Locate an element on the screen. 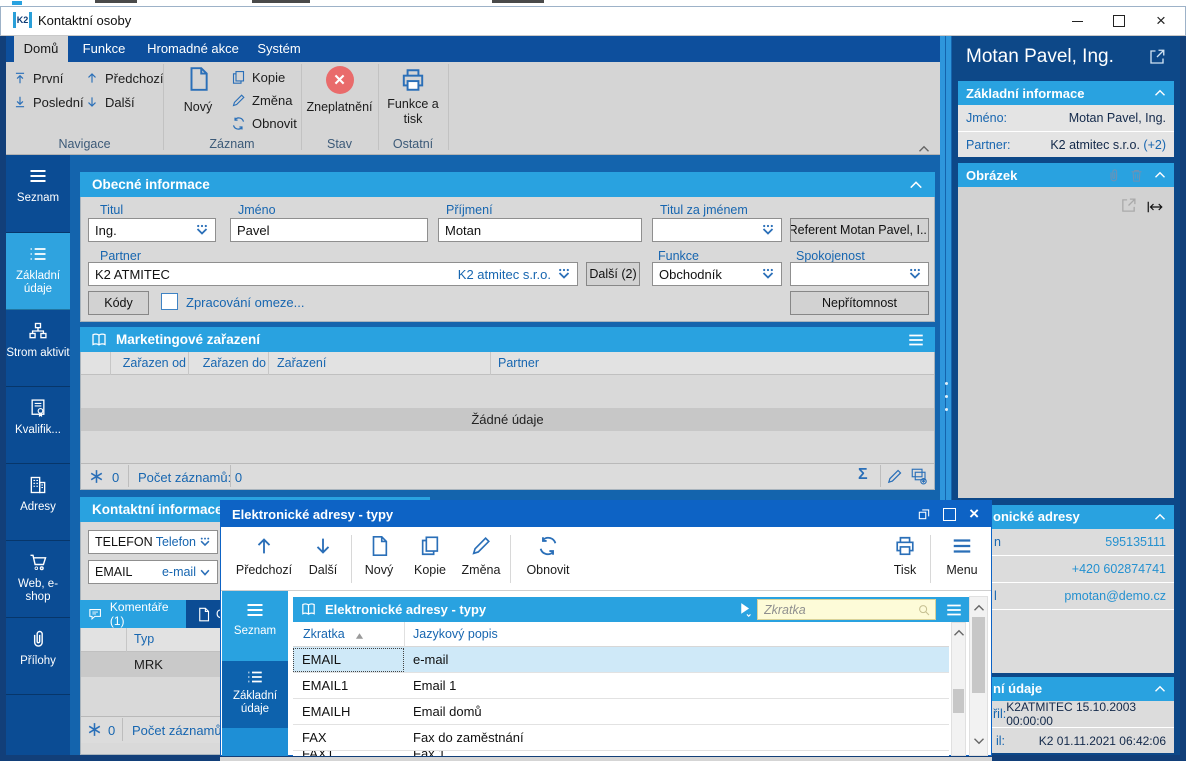 The width and height of the screenshot is (1186, 761). last-record-button: Poslední is located at coordinates (48, 102).